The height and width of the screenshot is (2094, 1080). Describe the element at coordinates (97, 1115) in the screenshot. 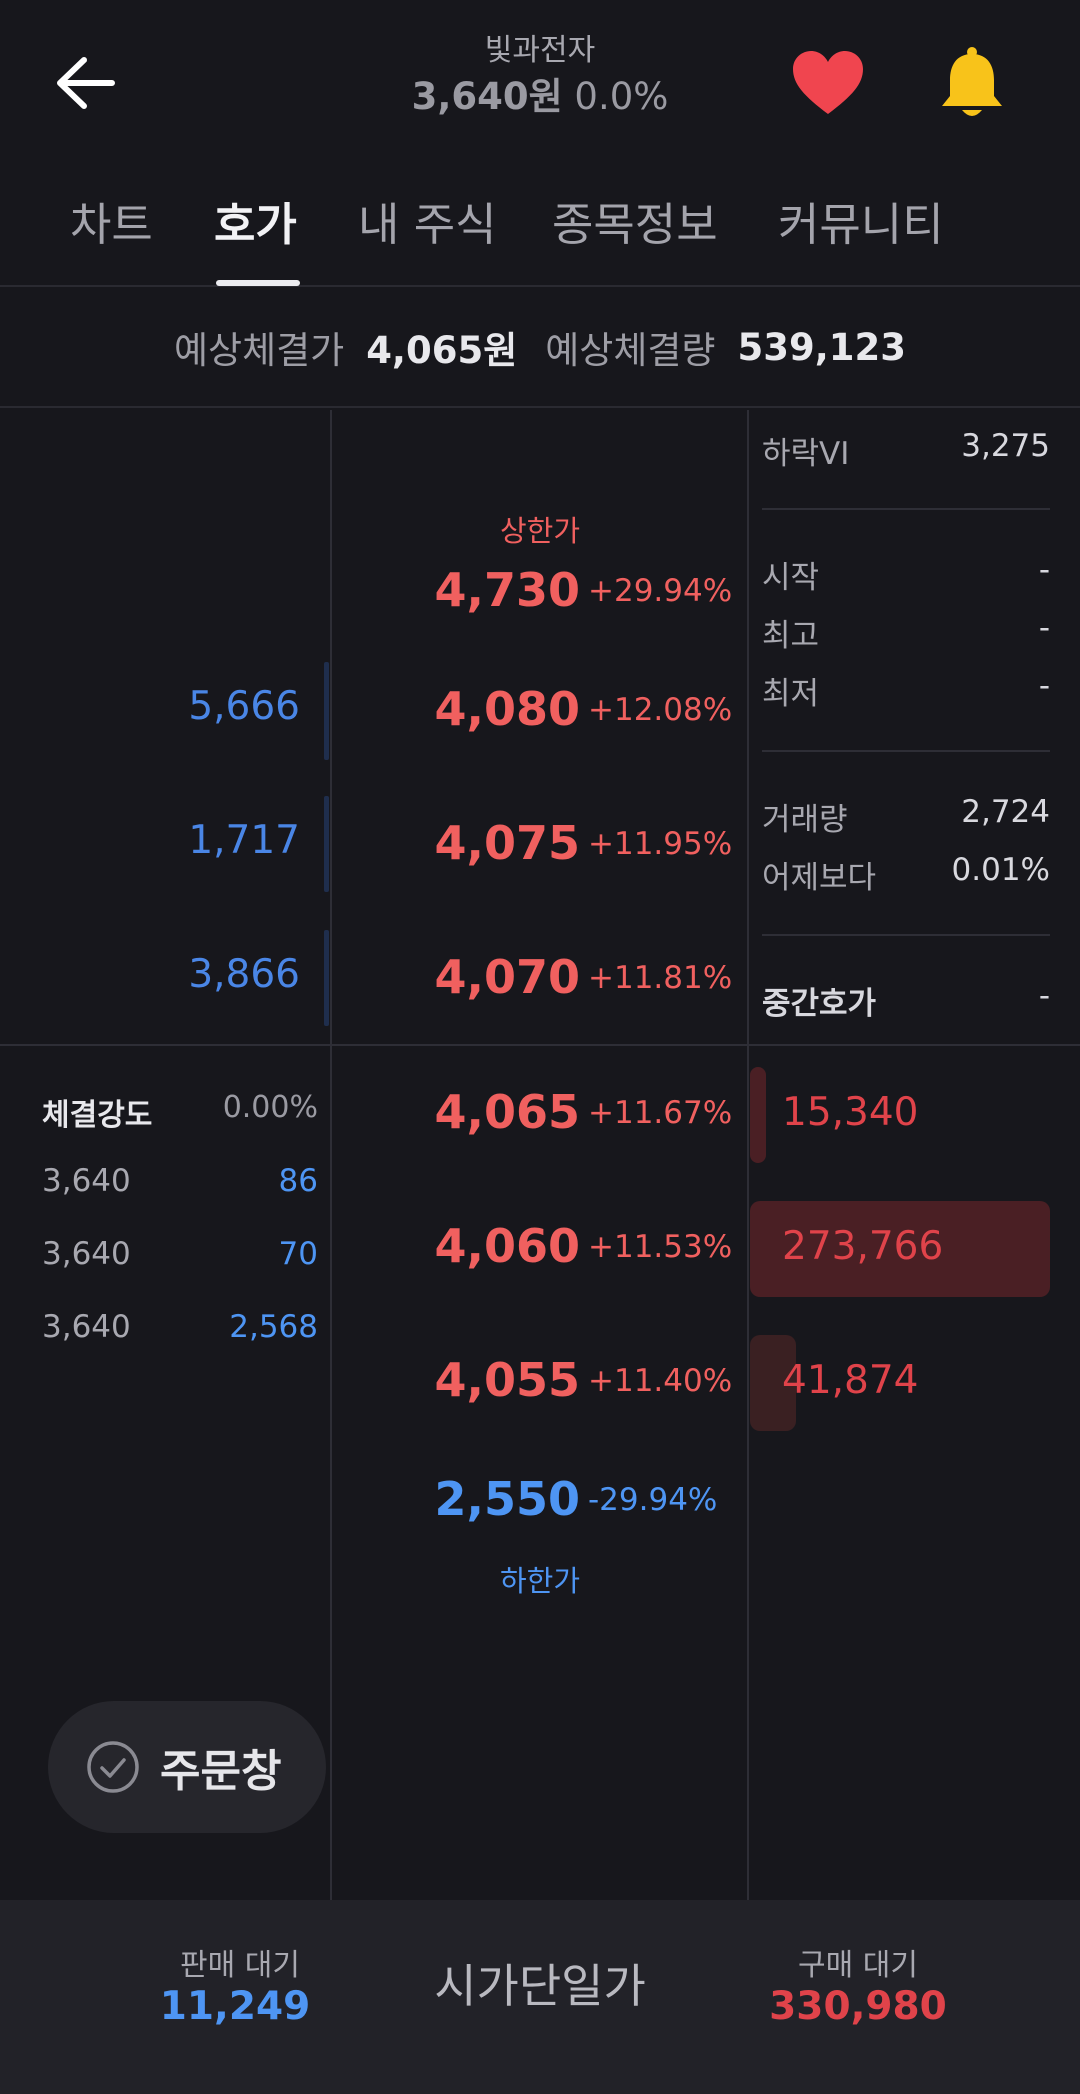

I see `trade-strength-label: 체결강도` at that location.